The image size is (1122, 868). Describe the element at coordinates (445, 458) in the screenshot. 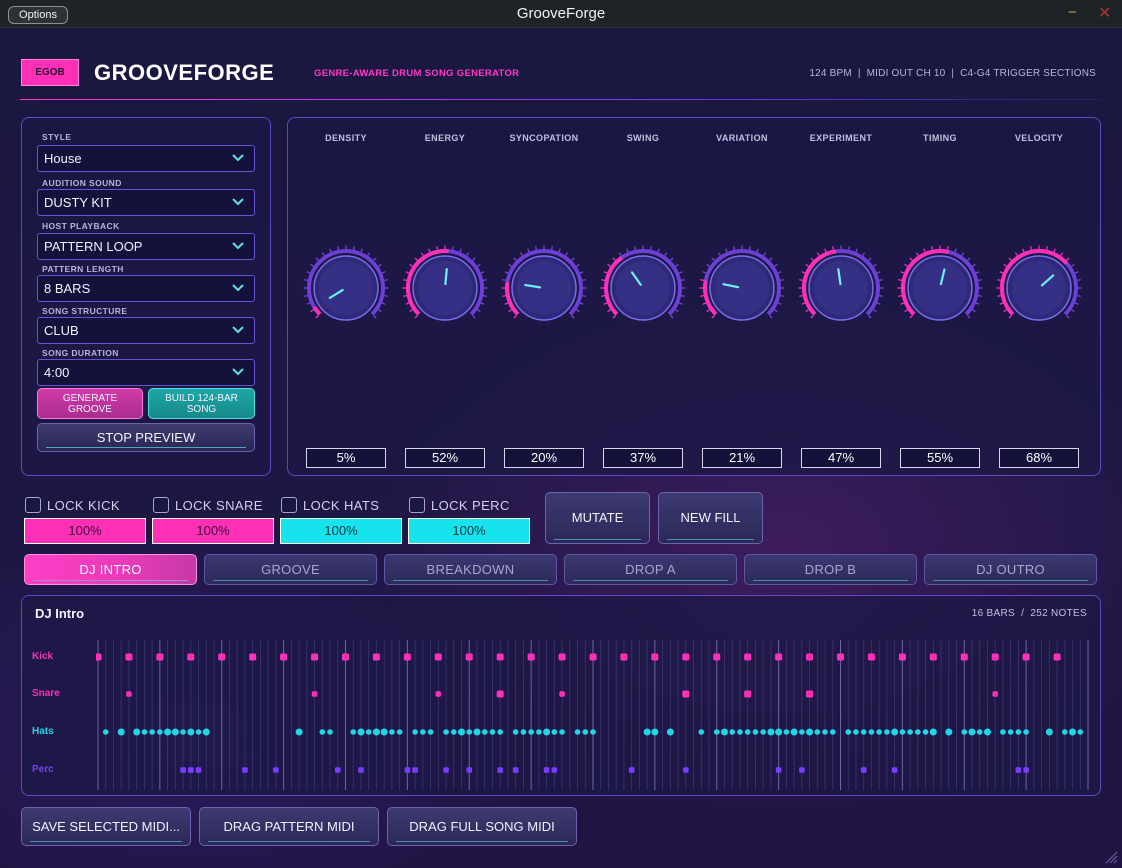

I see `knob-value-readout: 52%` at that location.